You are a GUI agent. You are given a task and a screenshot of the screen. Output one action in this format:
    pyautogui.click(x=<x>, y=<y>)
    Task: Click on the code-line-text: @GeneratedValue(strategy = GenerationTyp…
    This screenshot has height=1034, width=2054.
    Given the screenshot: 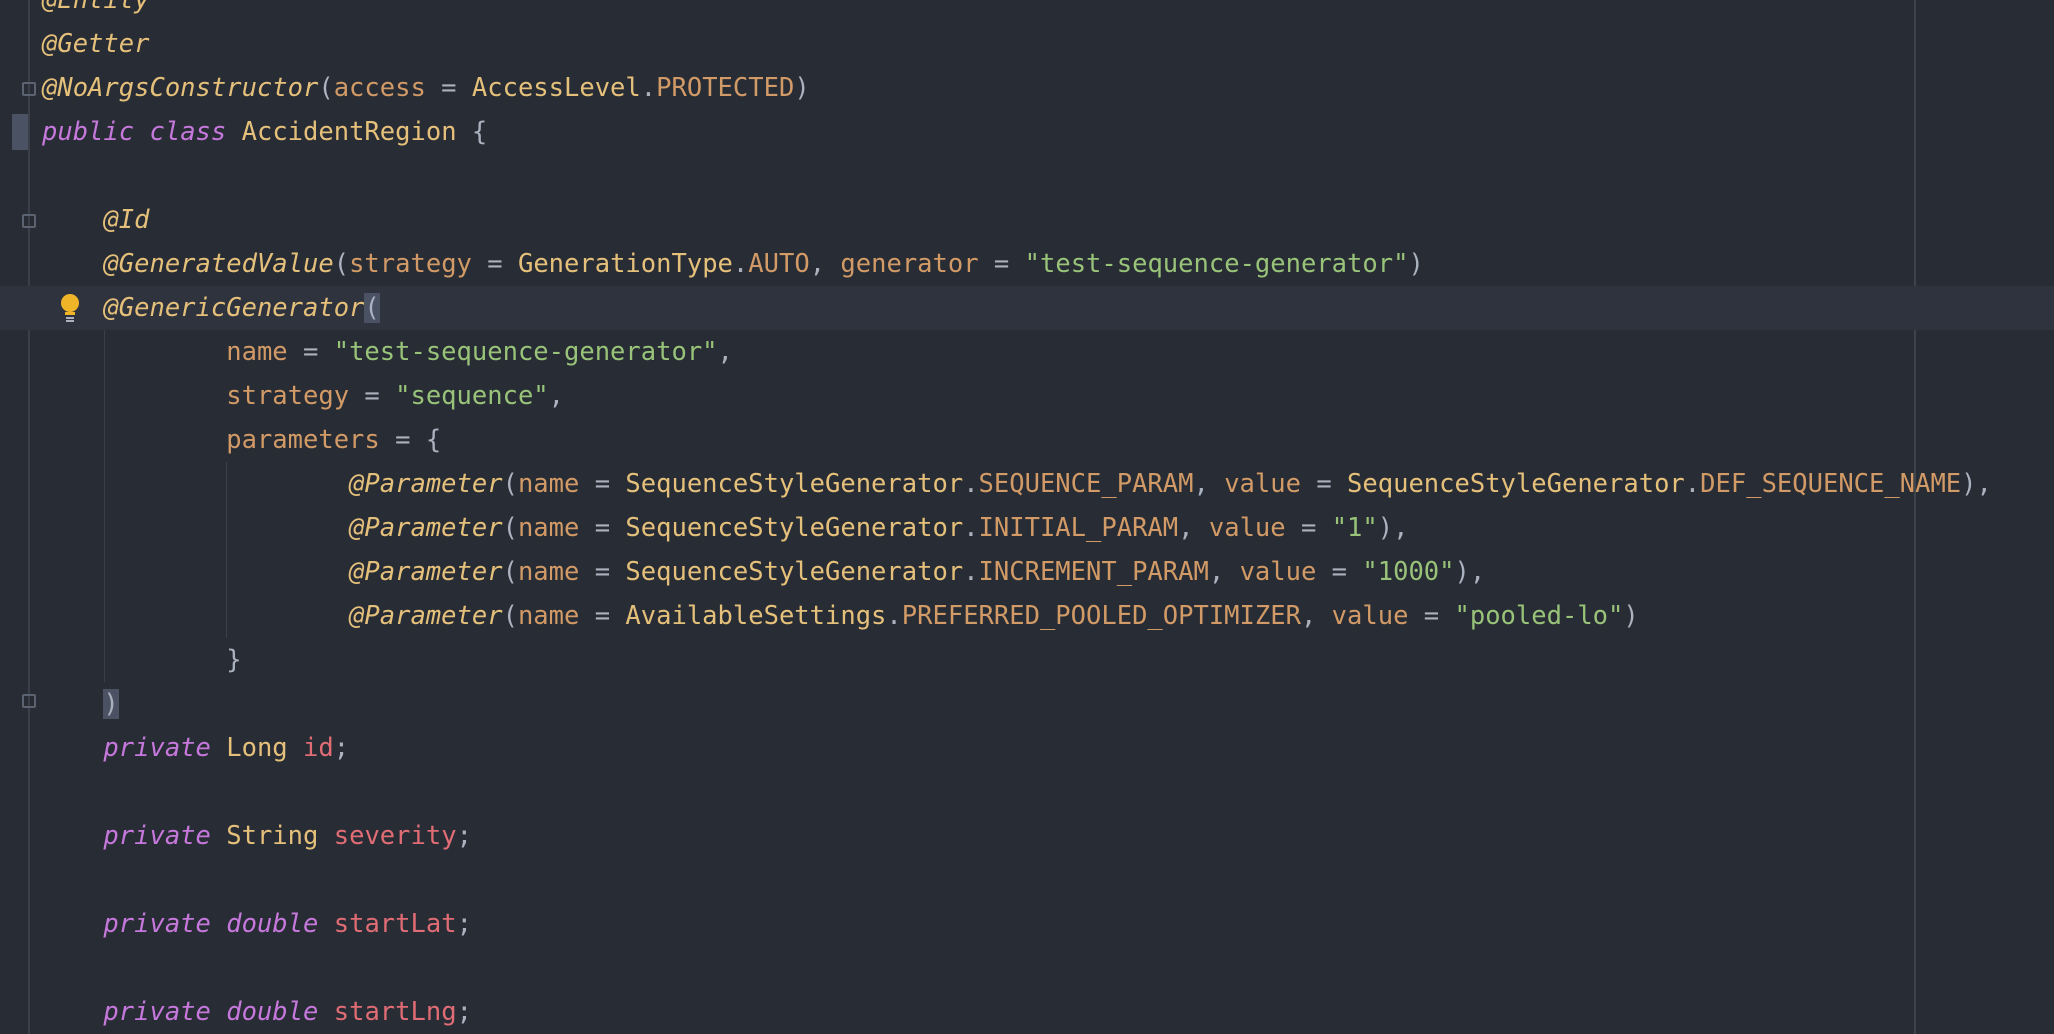 What is the action you would take?
    pyautogui.click(x=733, y=264)
    